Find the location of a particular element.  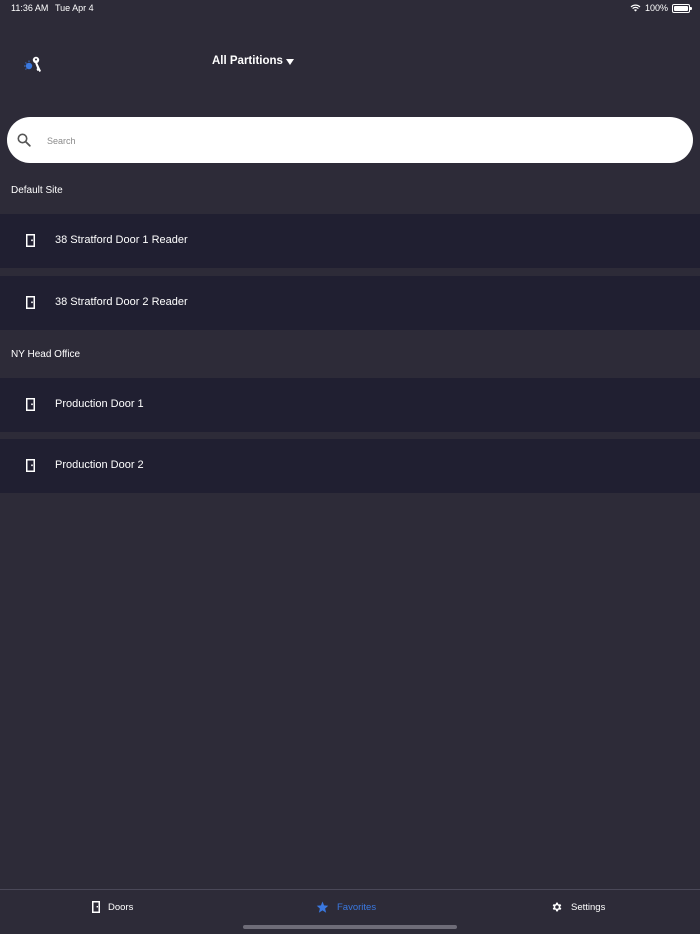

status-bar: 11:36 AM Tue Apr 4 100% is located at coordinates (350, 9).